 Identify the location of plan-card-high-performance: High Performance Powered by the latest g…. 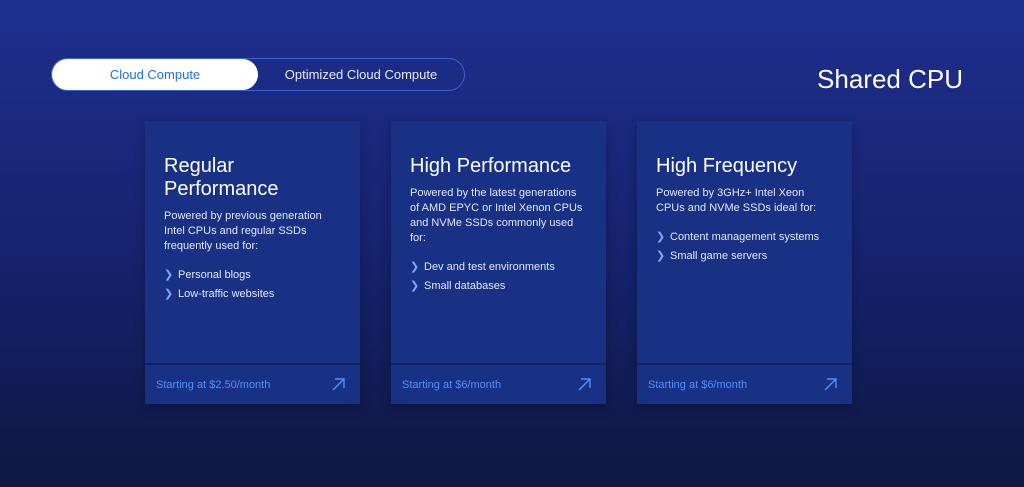
(498, 262).